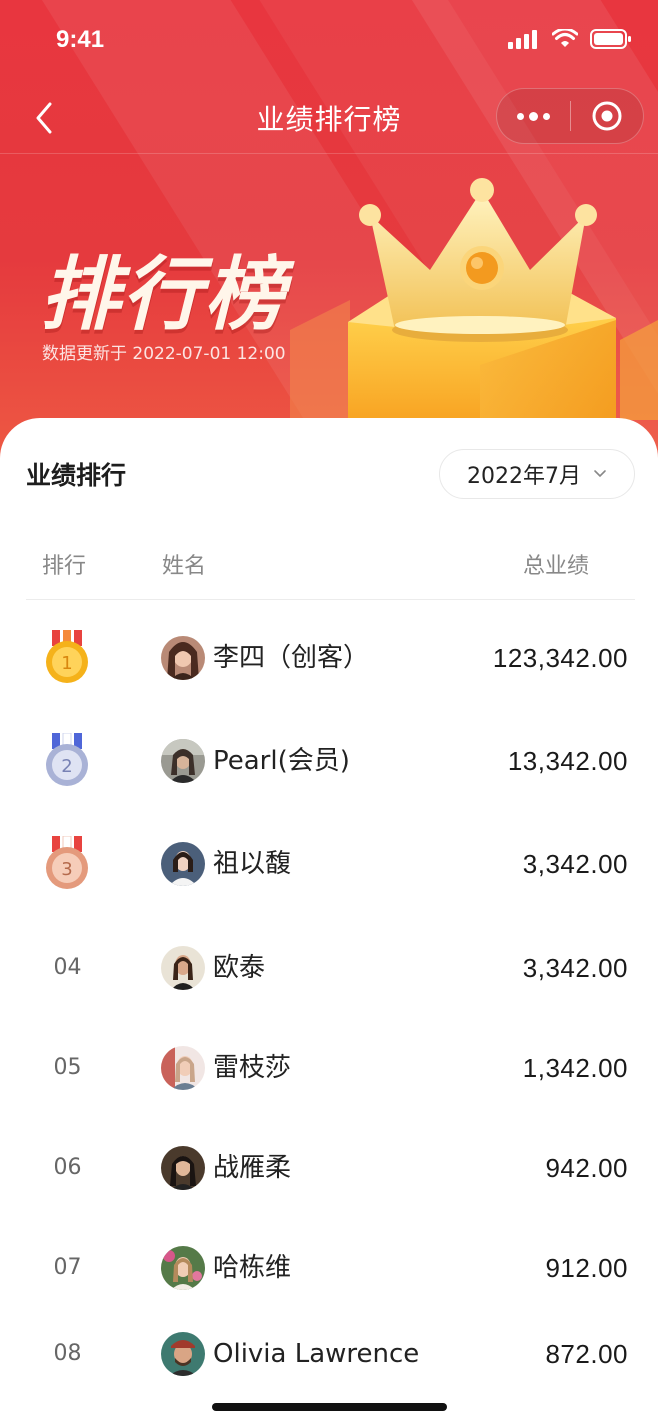 The image size is (658, 1425). What do you see at coordinates (329, 1268) in the screenshot?
I see `ranking-row: 07 哈栋维 912.00` at bounding box center [329, 1268].